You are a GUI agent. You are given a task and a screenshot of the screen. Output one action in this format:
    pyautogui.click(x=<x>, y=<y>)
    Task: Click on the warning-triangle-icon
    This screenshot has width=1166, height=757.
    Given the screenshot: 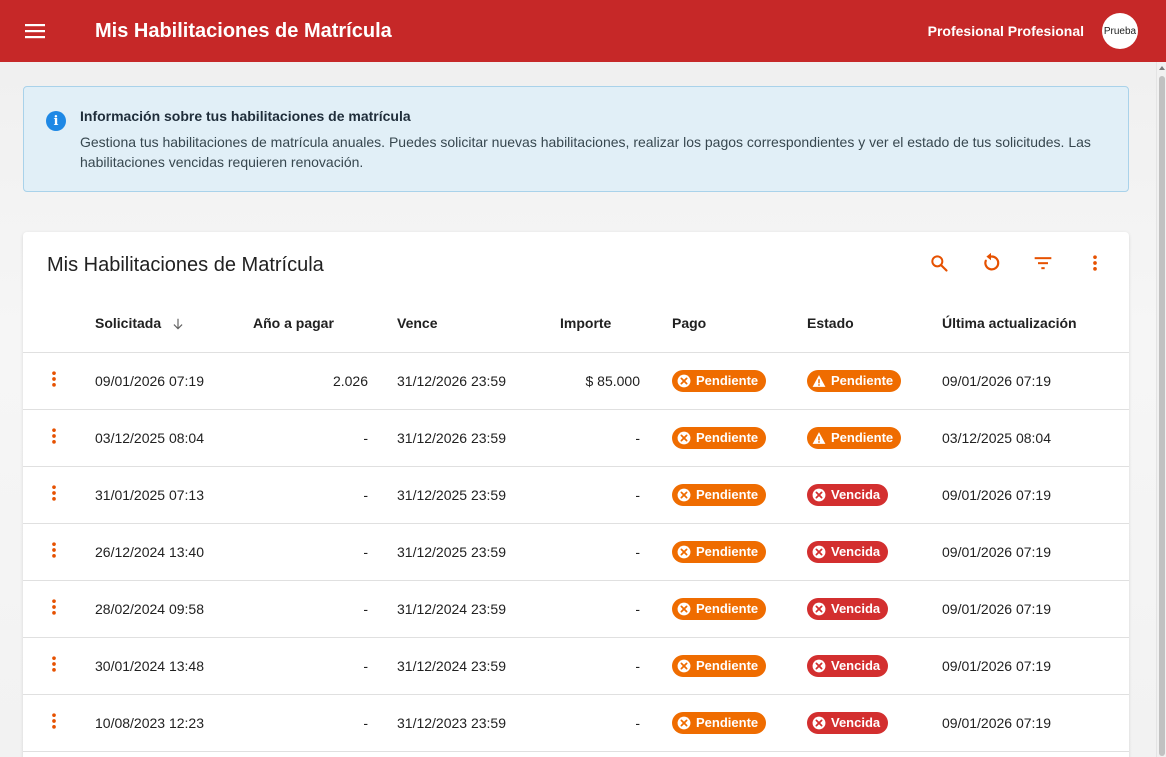 What is the action you would take?
    pyautogui.click(x=819, y=438)
    